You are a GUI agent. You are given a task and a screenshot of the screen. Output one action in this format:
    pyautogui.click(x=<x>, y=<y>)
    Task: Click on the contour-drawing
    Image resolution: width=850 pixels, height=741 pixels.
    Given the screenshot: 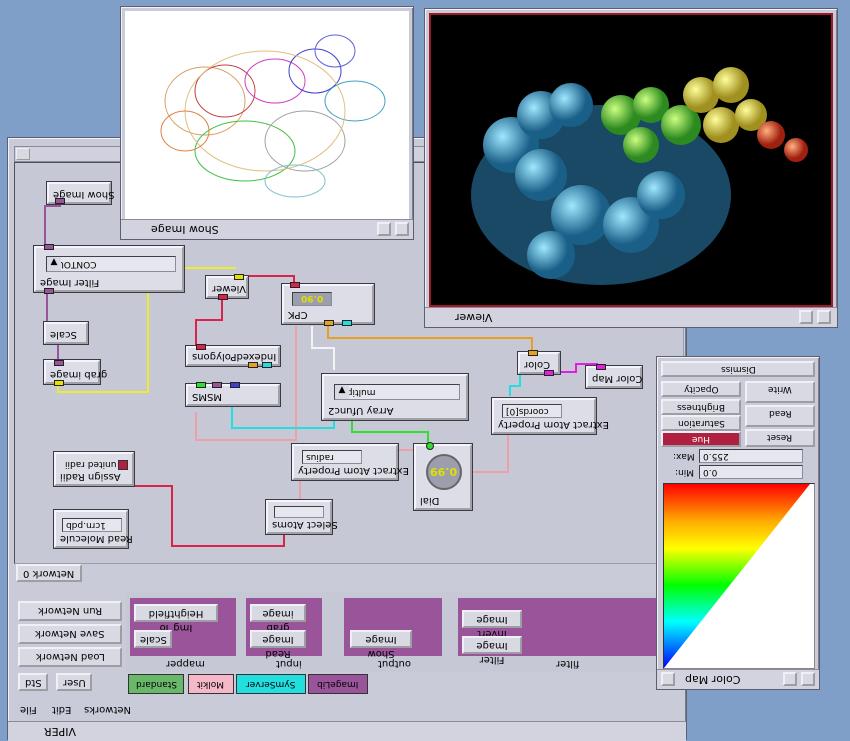 What is the action you would take?
    pyautogui.click(x=273, y=116)
    